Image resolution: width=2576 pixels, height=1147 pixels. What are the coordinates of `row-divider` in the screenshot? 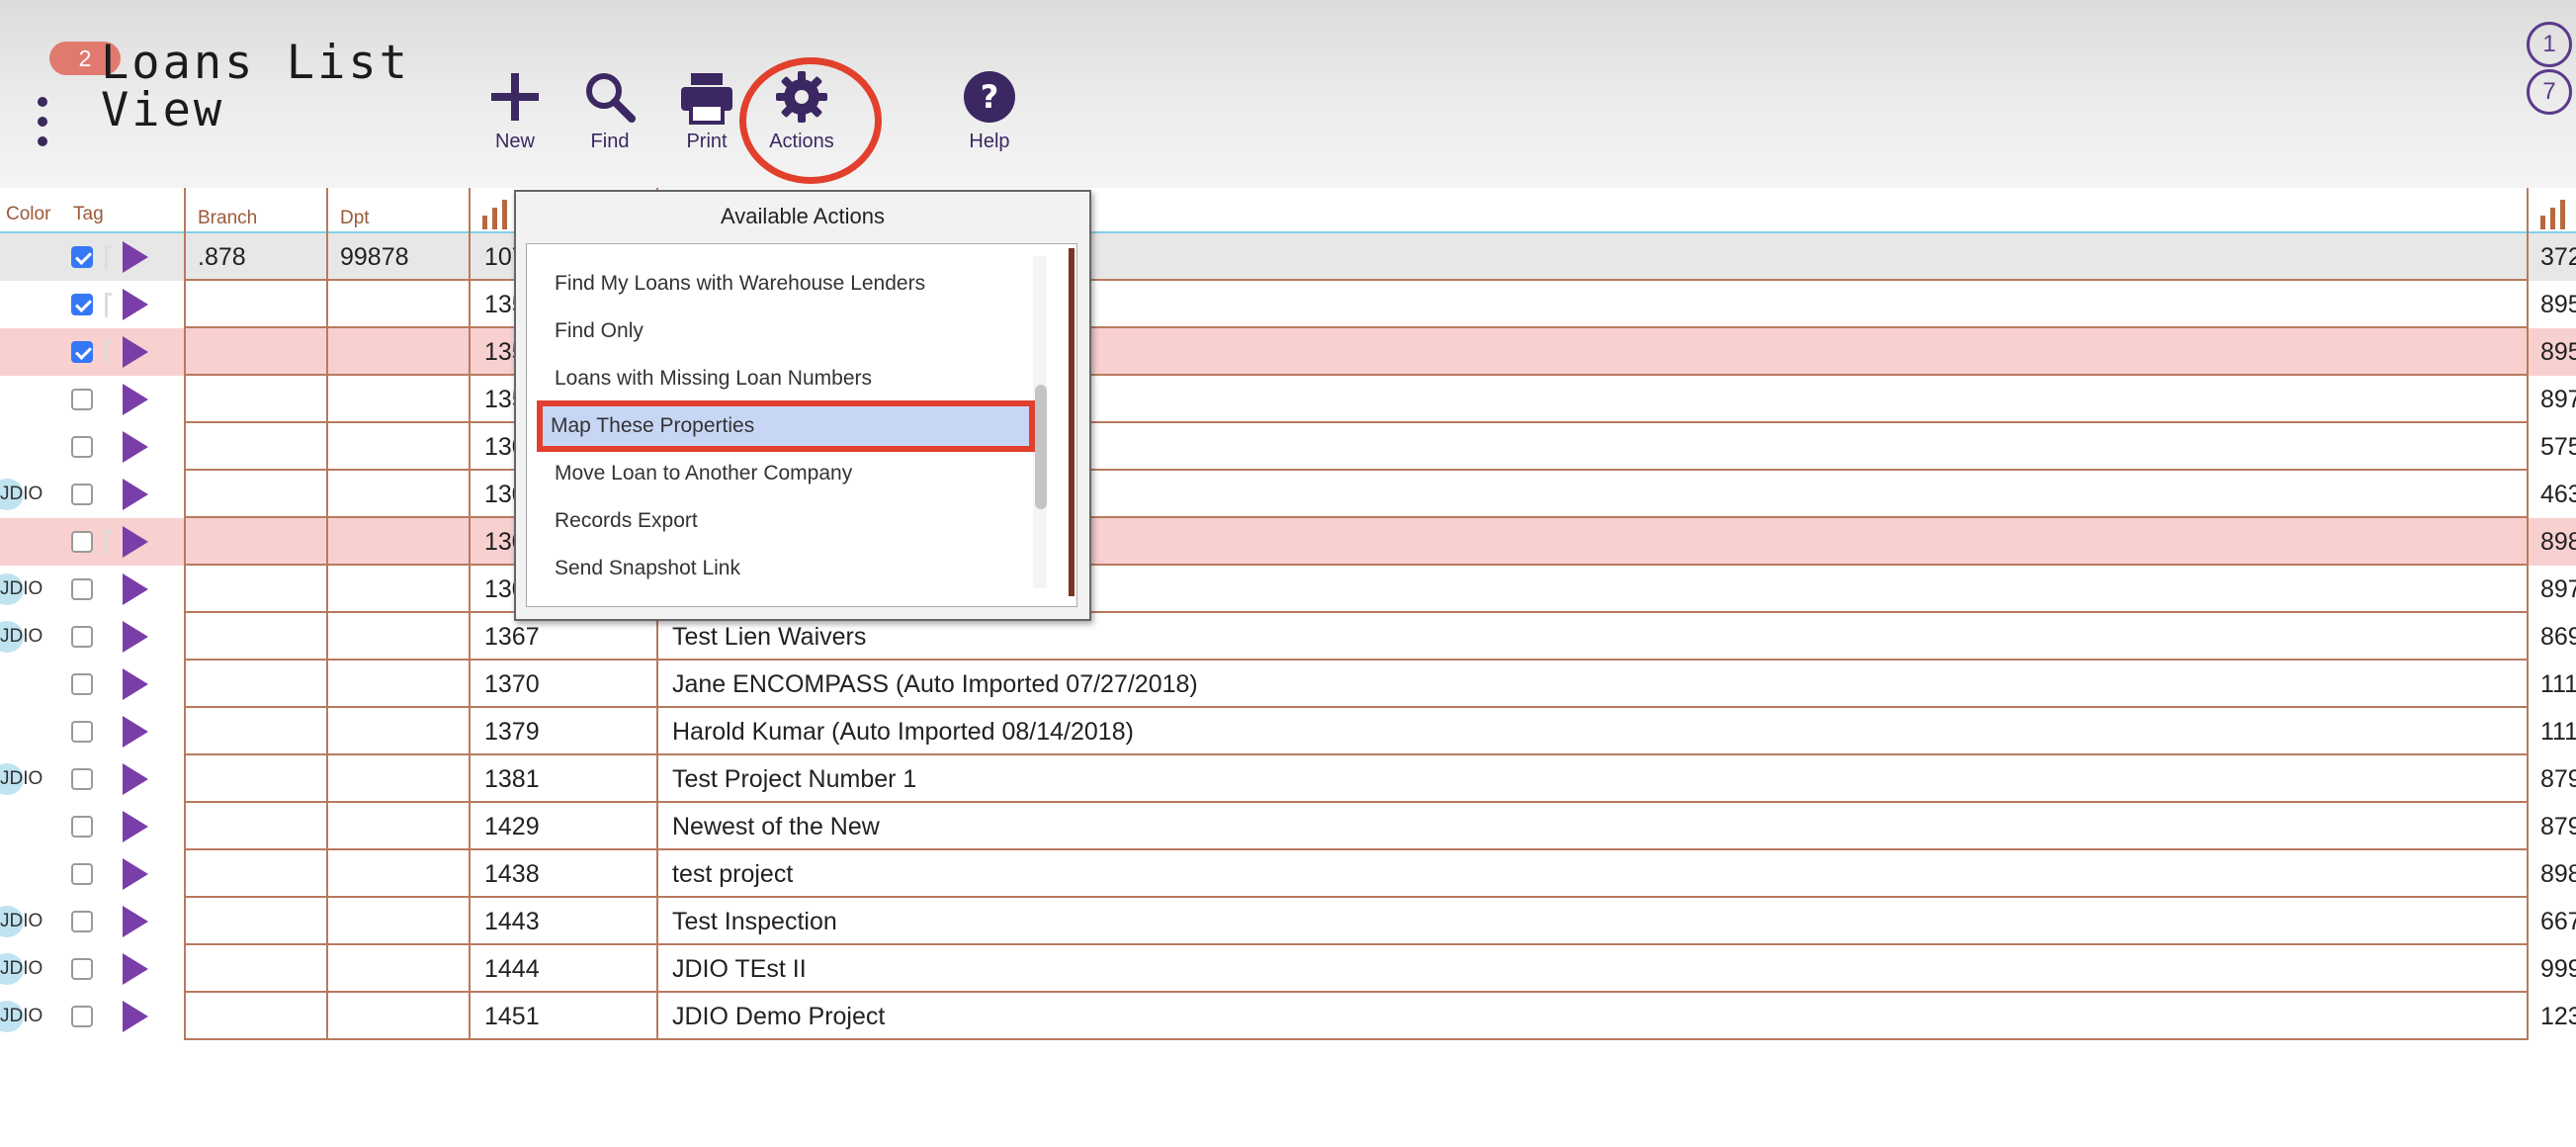 It's located at (1356, 1039).